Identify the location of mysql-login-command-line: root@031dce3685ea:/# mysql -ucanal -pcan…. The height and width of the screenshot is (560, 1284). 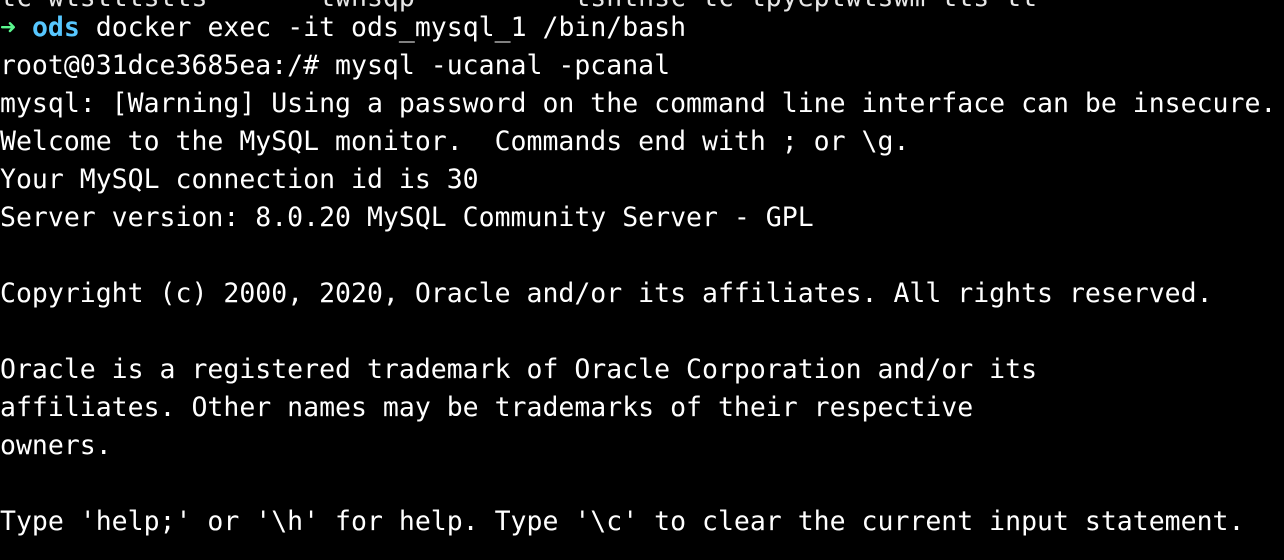
(335, 65).